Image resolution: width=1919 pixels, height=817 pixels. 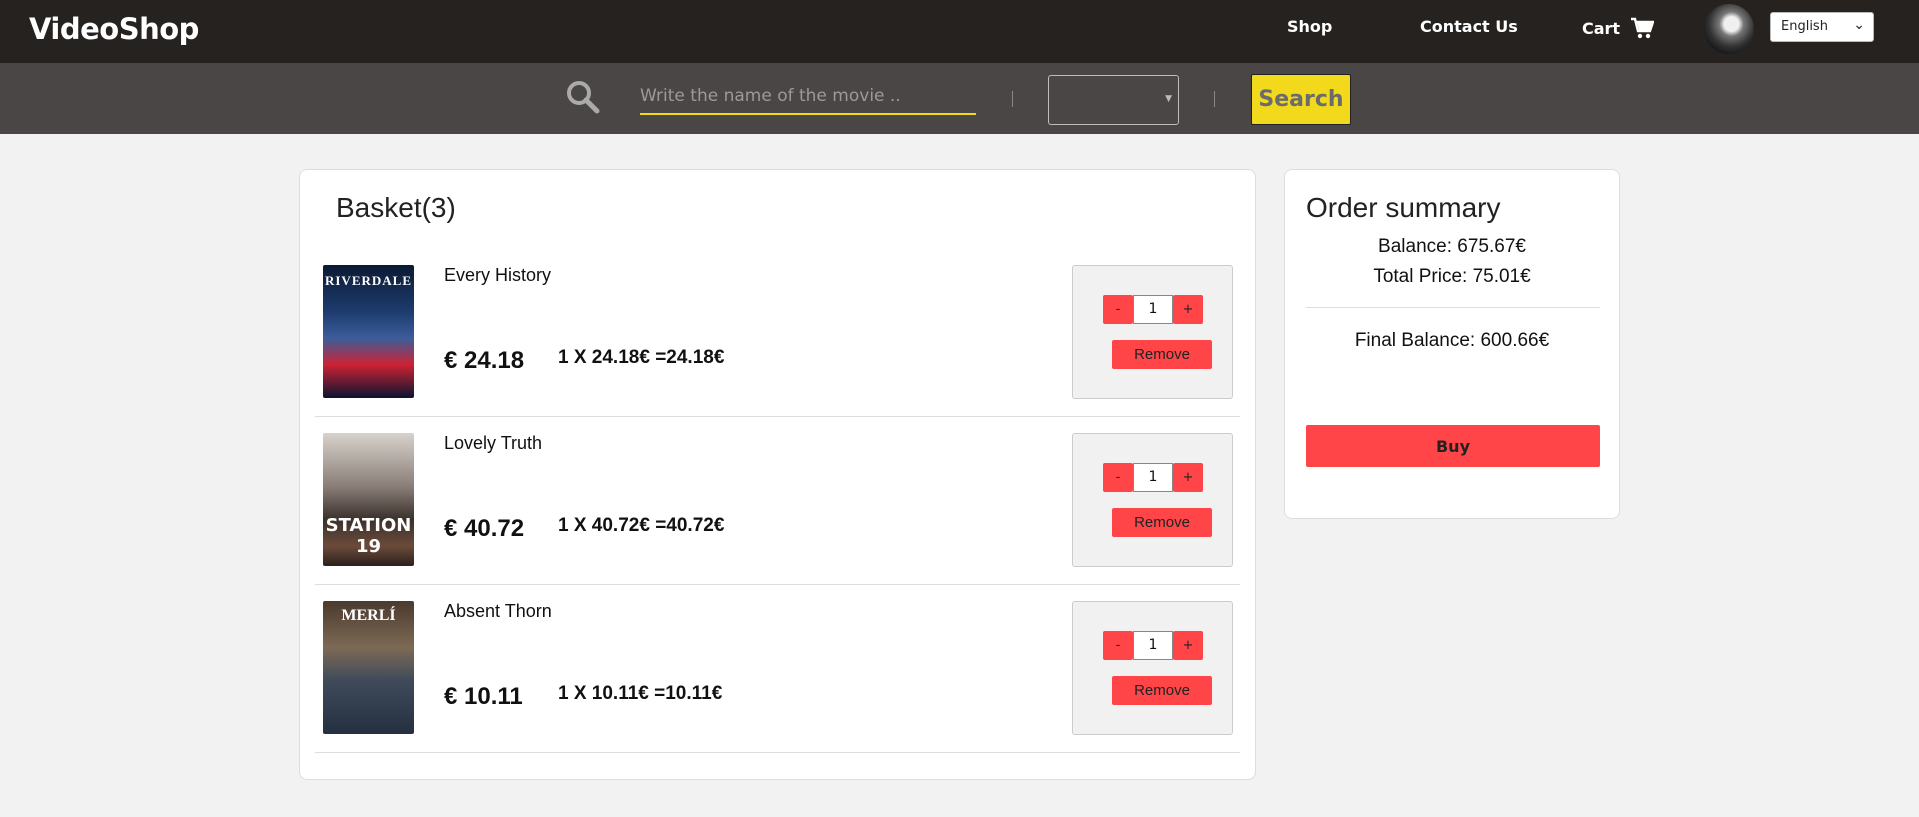 I want to click on movie-poster: STATION 19, so click(x=368, y=499).